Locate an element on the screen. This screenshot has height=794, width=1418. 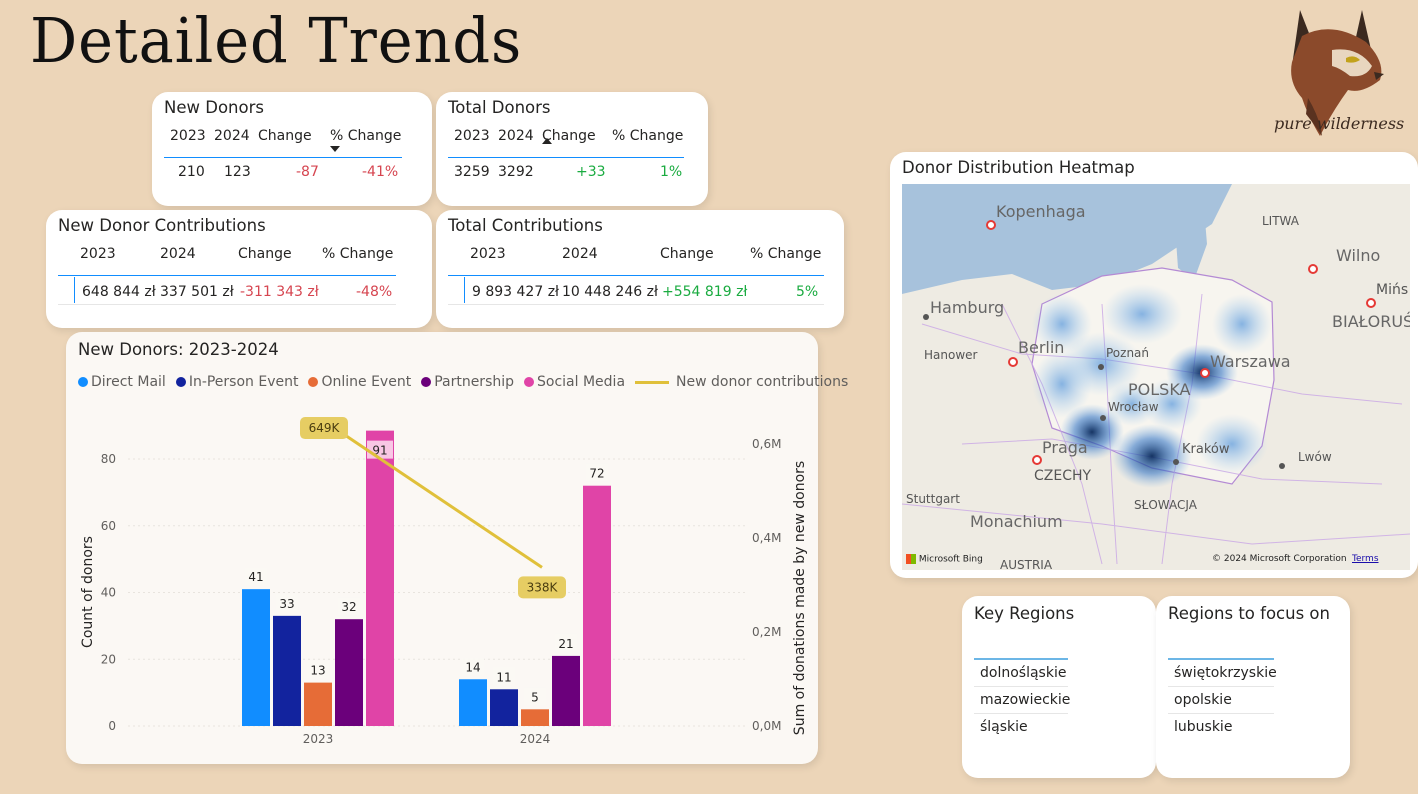
map-copyright: © 2024 Microsoft Corporation is located at coordinates (1279, 559).